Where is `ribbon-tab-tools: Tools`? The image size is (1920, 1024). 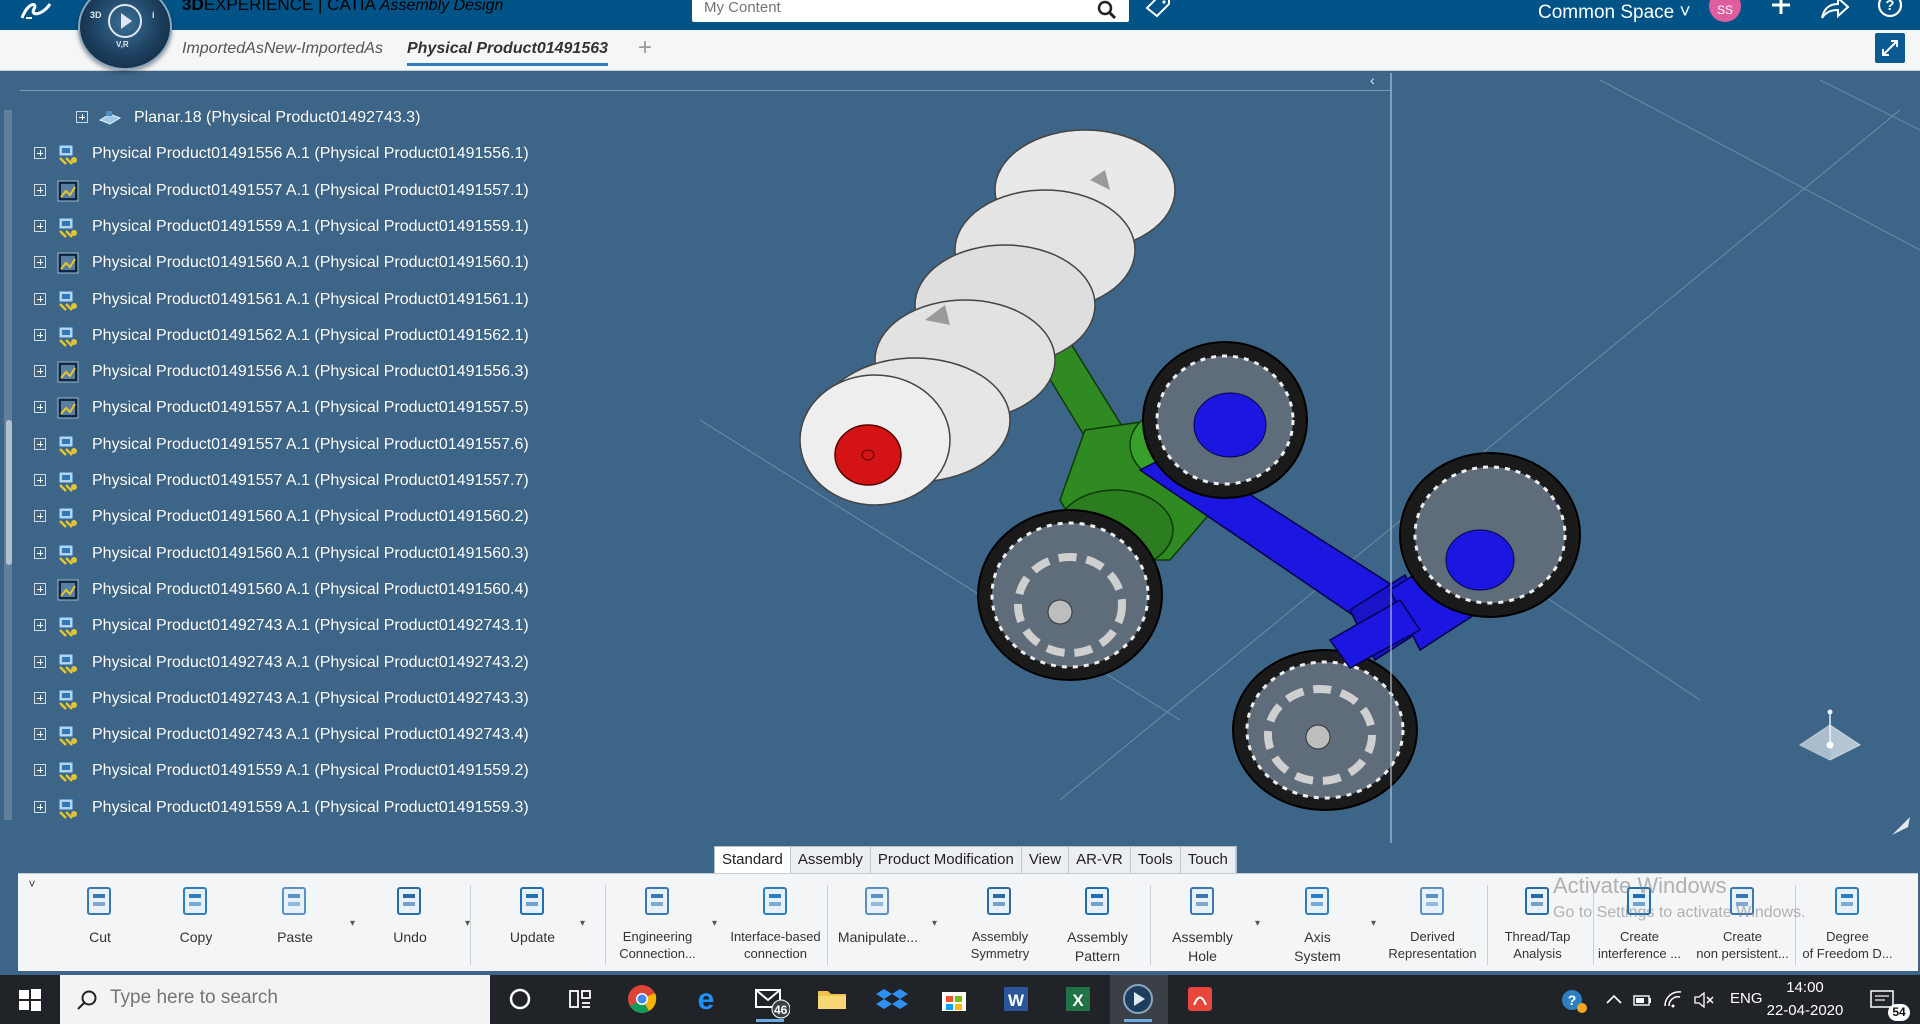
ribbon-tab-tools: Tools is located at coordinates (1156, 860).